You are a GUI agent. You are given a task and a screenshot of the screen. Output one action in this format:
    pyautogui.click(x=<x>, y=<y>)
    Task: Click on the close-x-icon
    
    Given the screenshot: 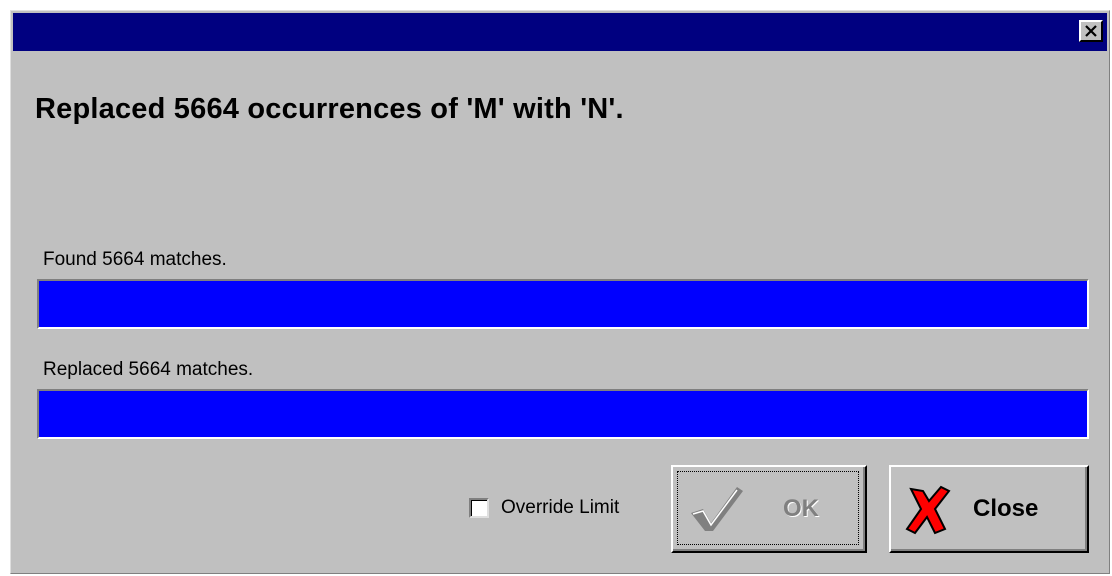 What is the action you would take?
    pyautogui.click(x=1091, y=31)
    